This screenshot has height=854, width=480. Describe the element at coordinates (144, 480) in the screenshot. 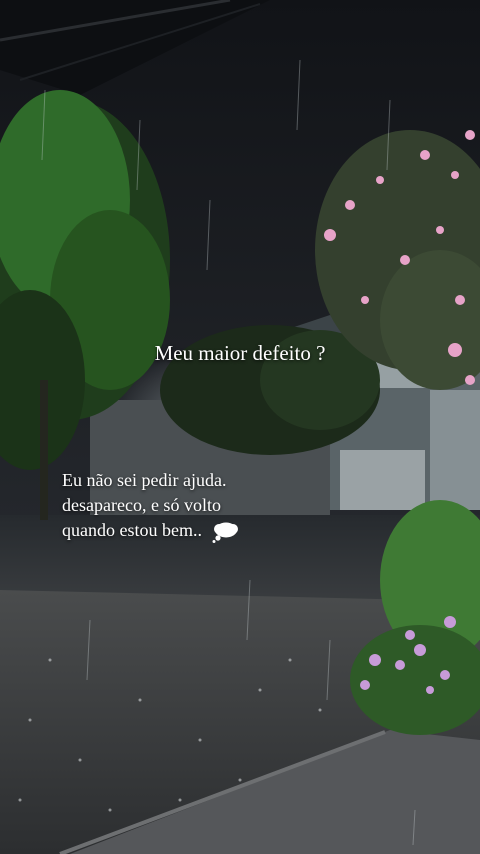

I see `caption-line-1: Eu não sei pedir ajuda.` at that location.